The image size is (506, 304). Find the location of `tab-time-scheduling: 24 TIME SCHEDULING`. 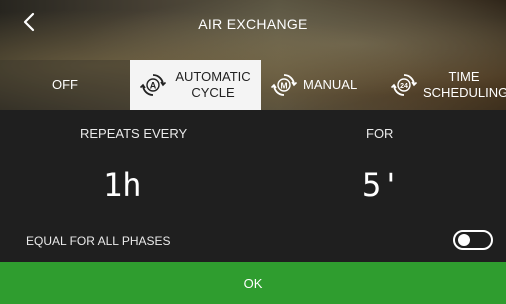

tab-time-scheduling: 24 TIME SCHEDULING is located at coordinates (443, 85).